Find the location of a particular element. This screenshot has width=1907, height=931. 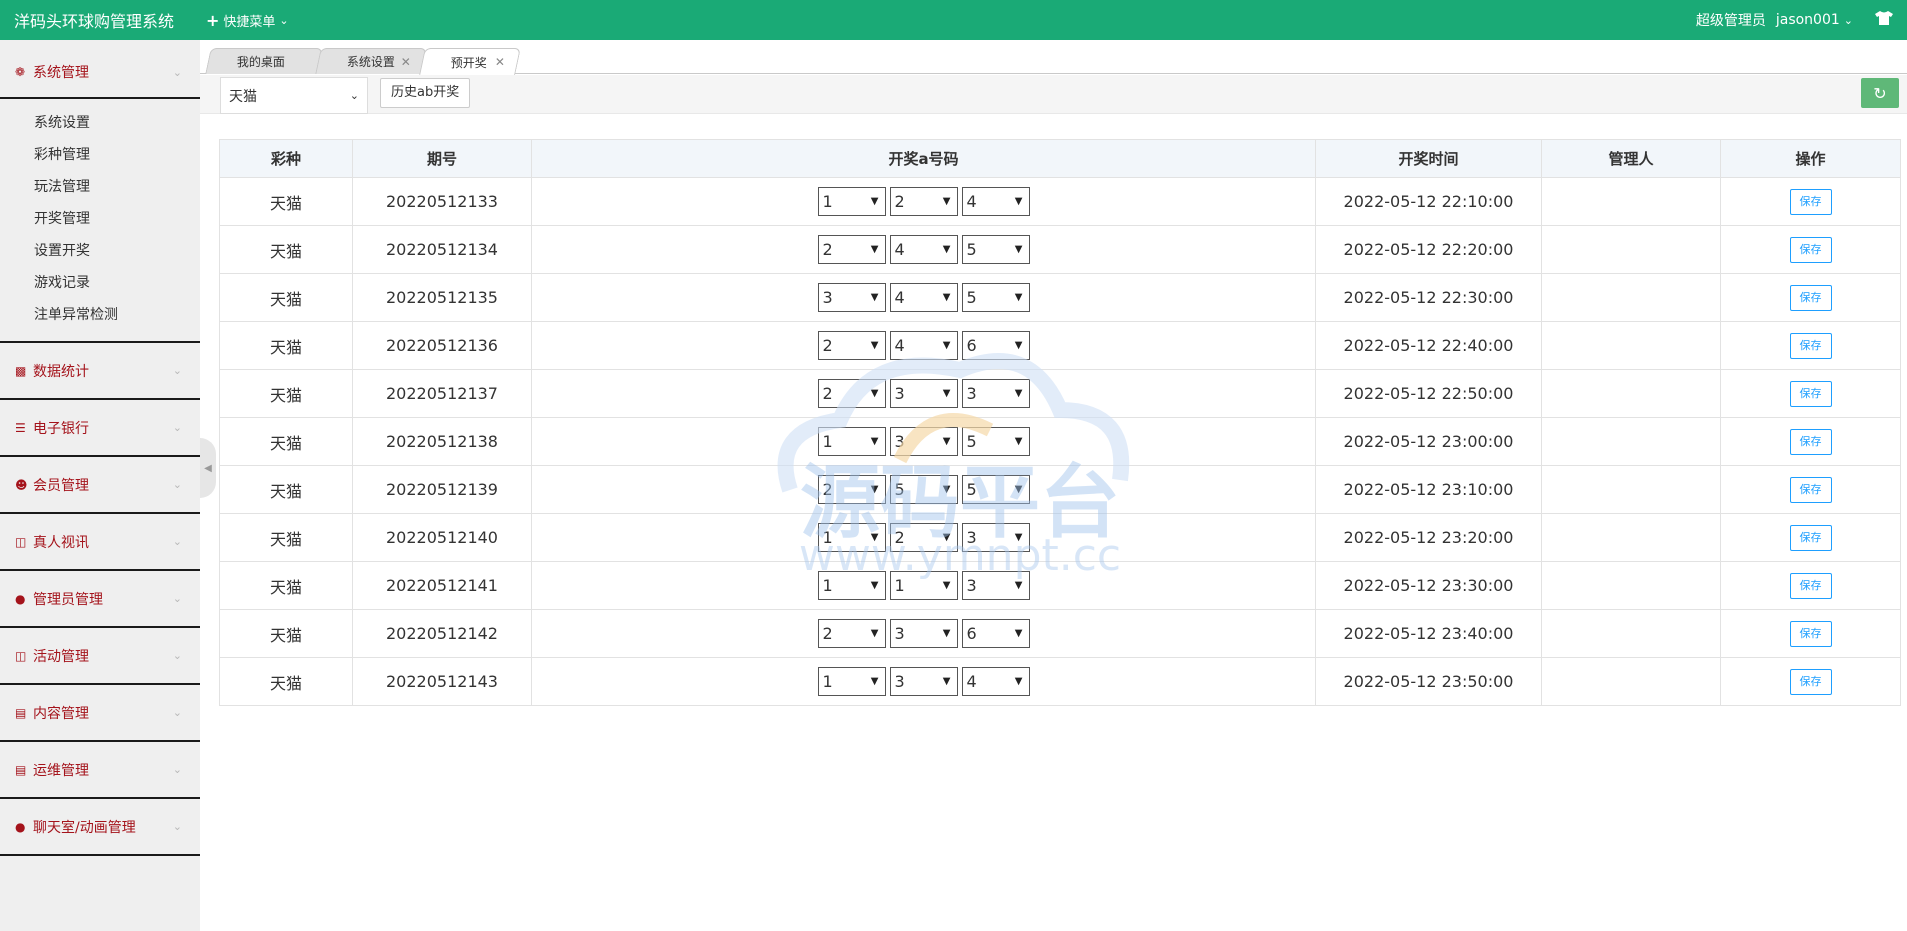

tab-label: 系统设置 is located at coordinates (370, 62).